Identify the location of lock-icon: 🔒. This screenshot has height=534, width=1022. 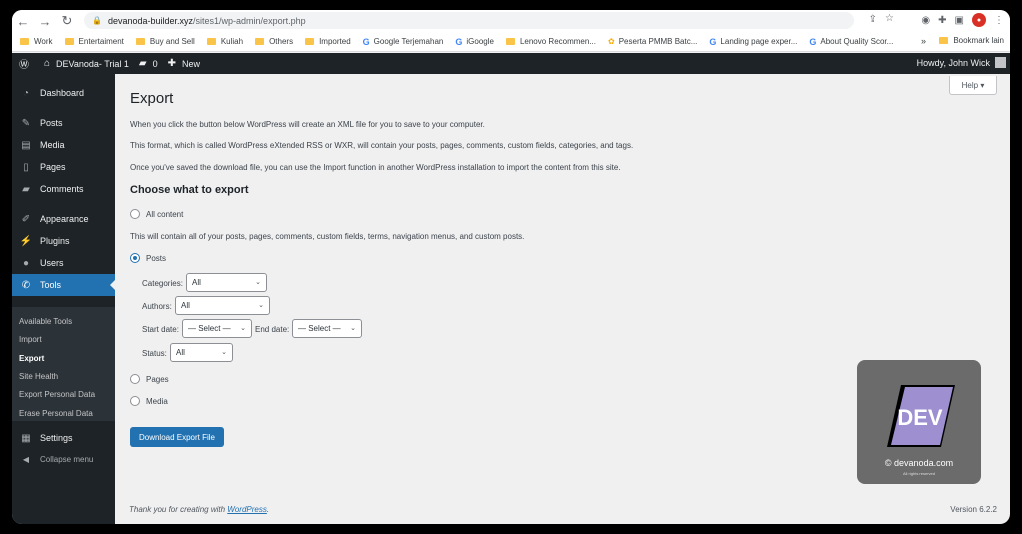
(97, 20).